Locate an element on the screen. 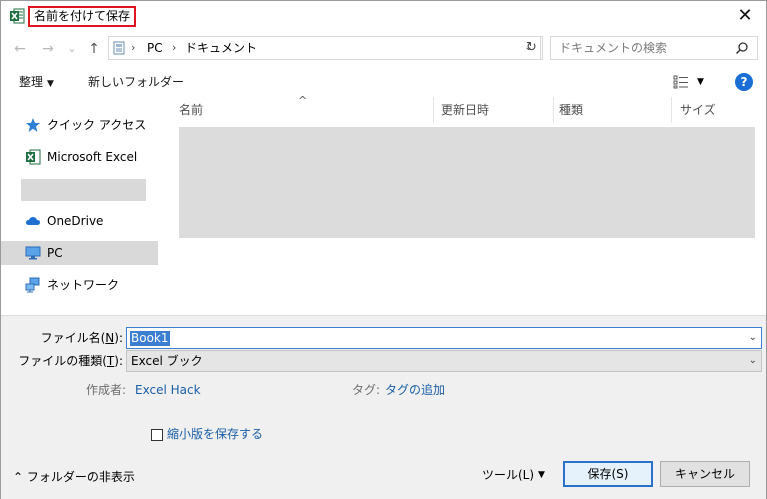  sidebar-item-quick-access: クイック アクセス is located at coordinates (79, 125).